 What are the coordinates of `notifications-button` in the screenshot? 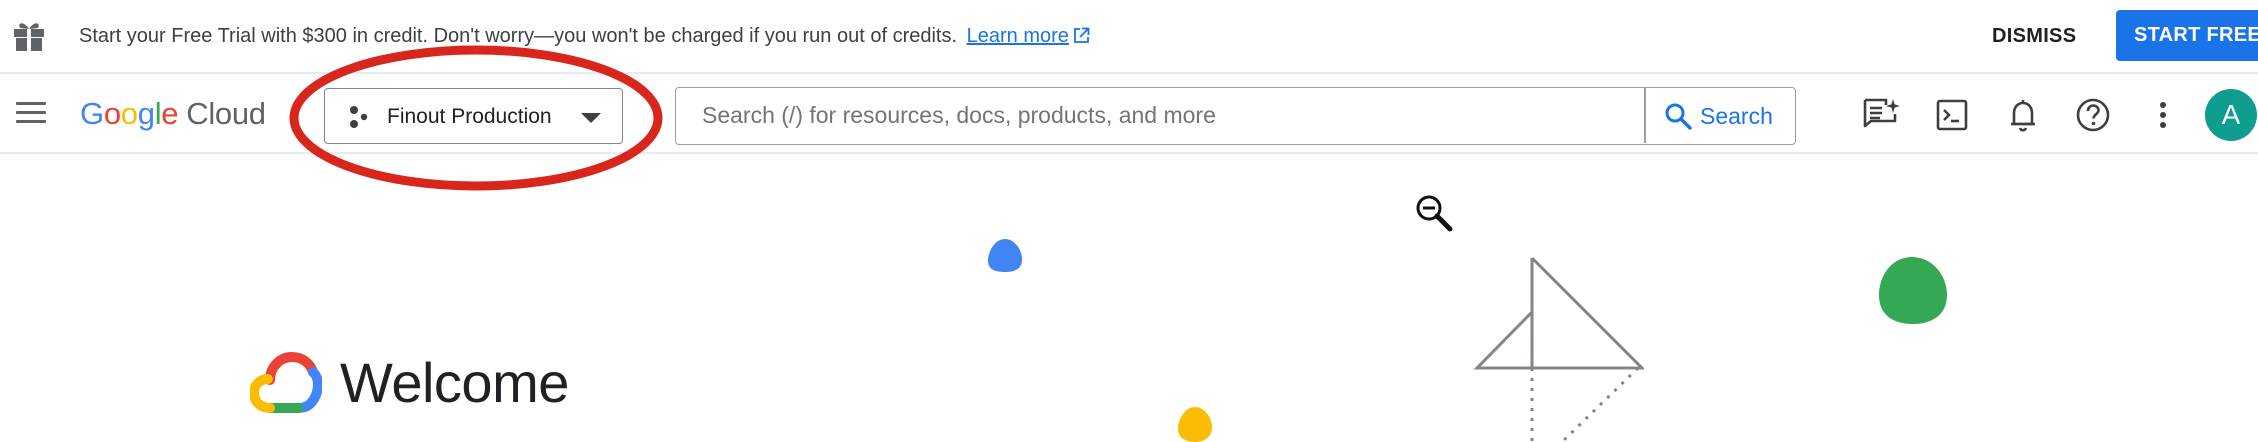 It's located at (2023, 115).